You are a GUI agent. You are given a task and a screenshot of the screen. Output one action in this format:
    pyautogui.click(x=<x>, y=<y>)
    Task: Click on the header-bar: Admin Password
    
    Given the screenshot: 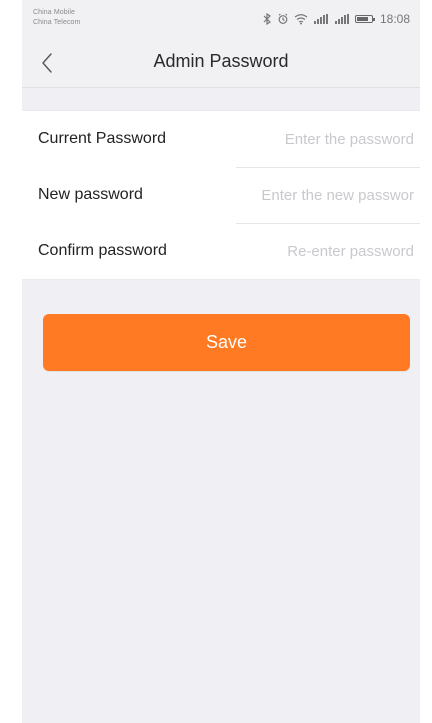 What is the action you would take?
    pyautogui.click(x=221, y=64)
    